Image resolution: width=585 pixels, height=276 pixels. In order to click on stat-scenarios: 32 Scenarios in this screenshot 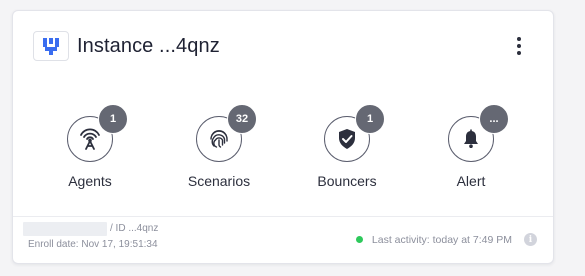, I will do `click(219, 146)`.